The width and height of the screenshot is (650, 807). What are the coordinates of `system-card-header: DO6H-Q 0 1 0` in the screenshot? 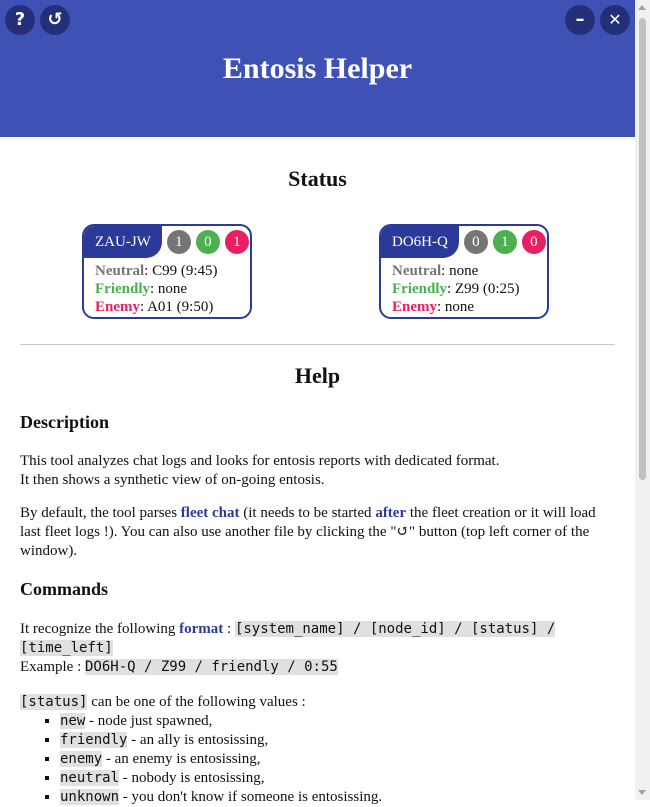 It's located at (463, 242).